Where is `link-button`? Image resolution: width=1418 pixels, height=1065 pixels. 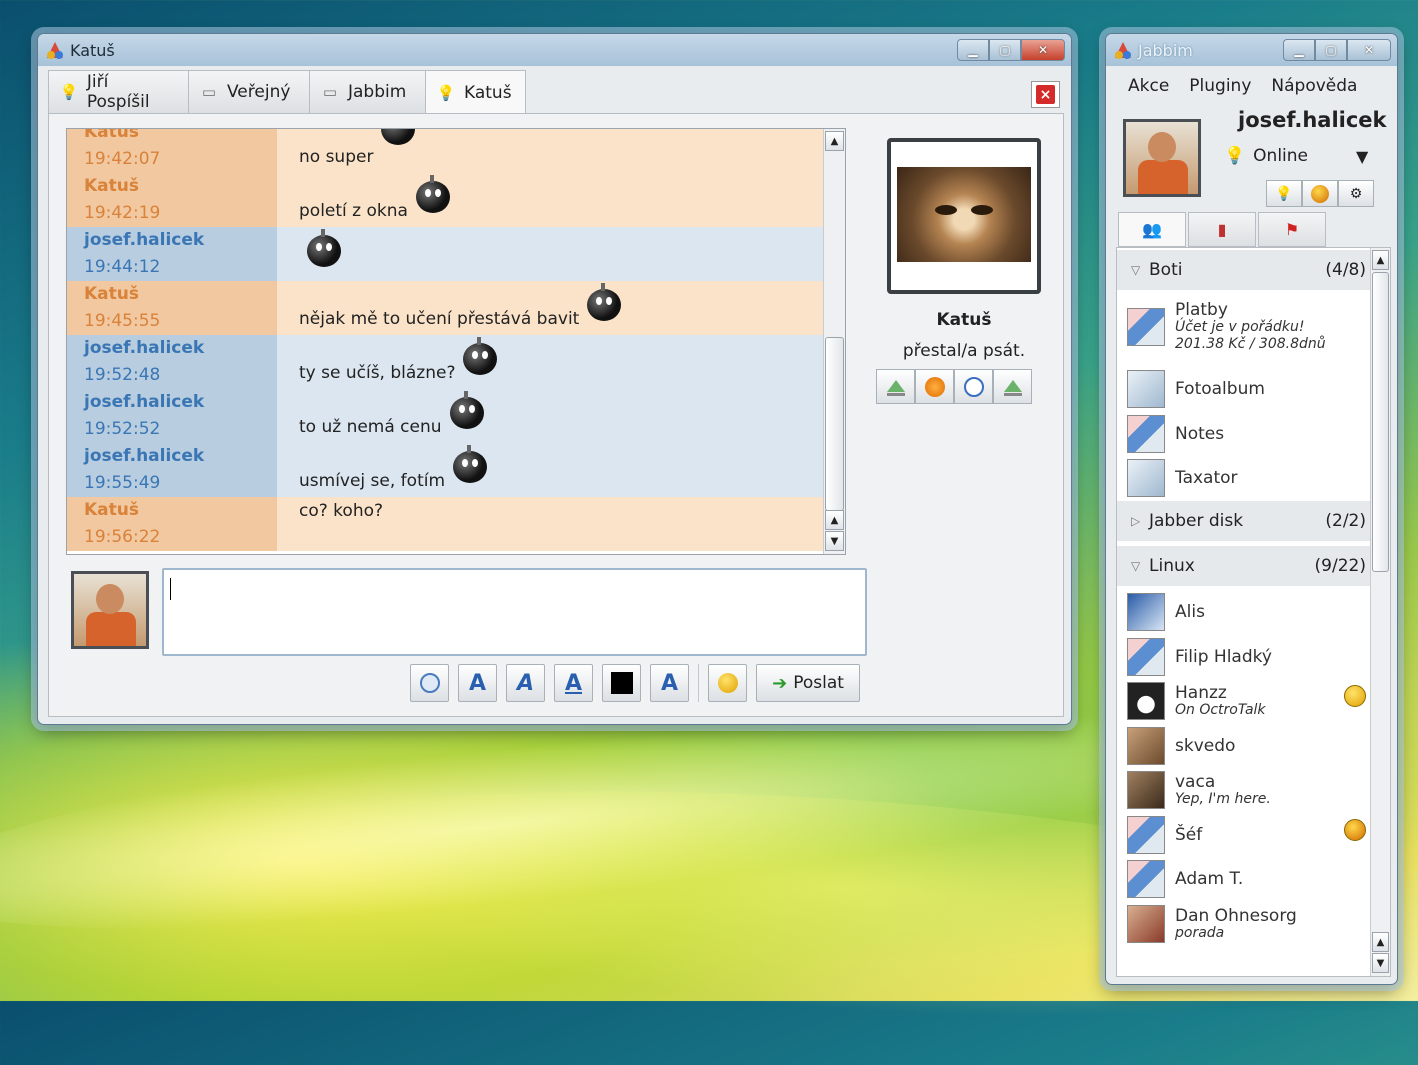
link-button is located at coordinates (429, 683).